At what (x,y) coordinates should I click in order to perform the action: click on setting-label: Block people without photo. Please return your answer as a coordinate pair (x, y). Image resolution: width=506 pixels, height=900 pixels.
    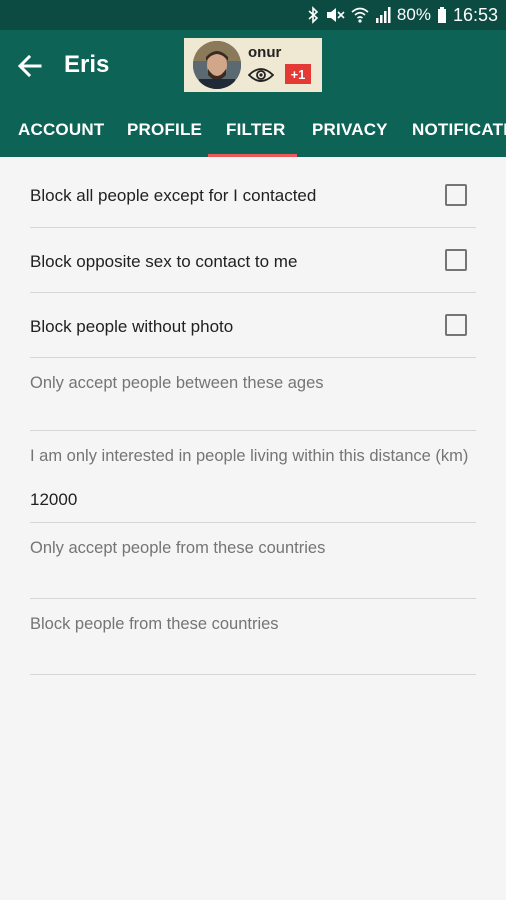
    Looking at the image, I should click on (132, 326).